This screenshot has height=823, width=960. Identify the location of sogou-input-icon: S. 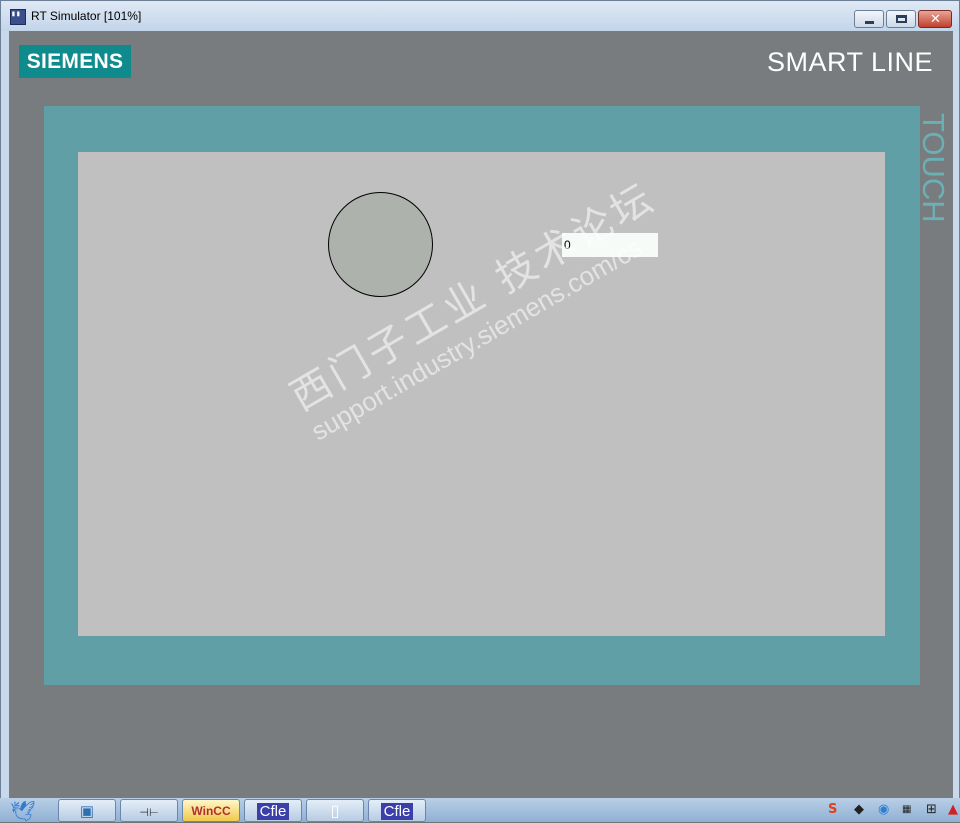
(832, 810).